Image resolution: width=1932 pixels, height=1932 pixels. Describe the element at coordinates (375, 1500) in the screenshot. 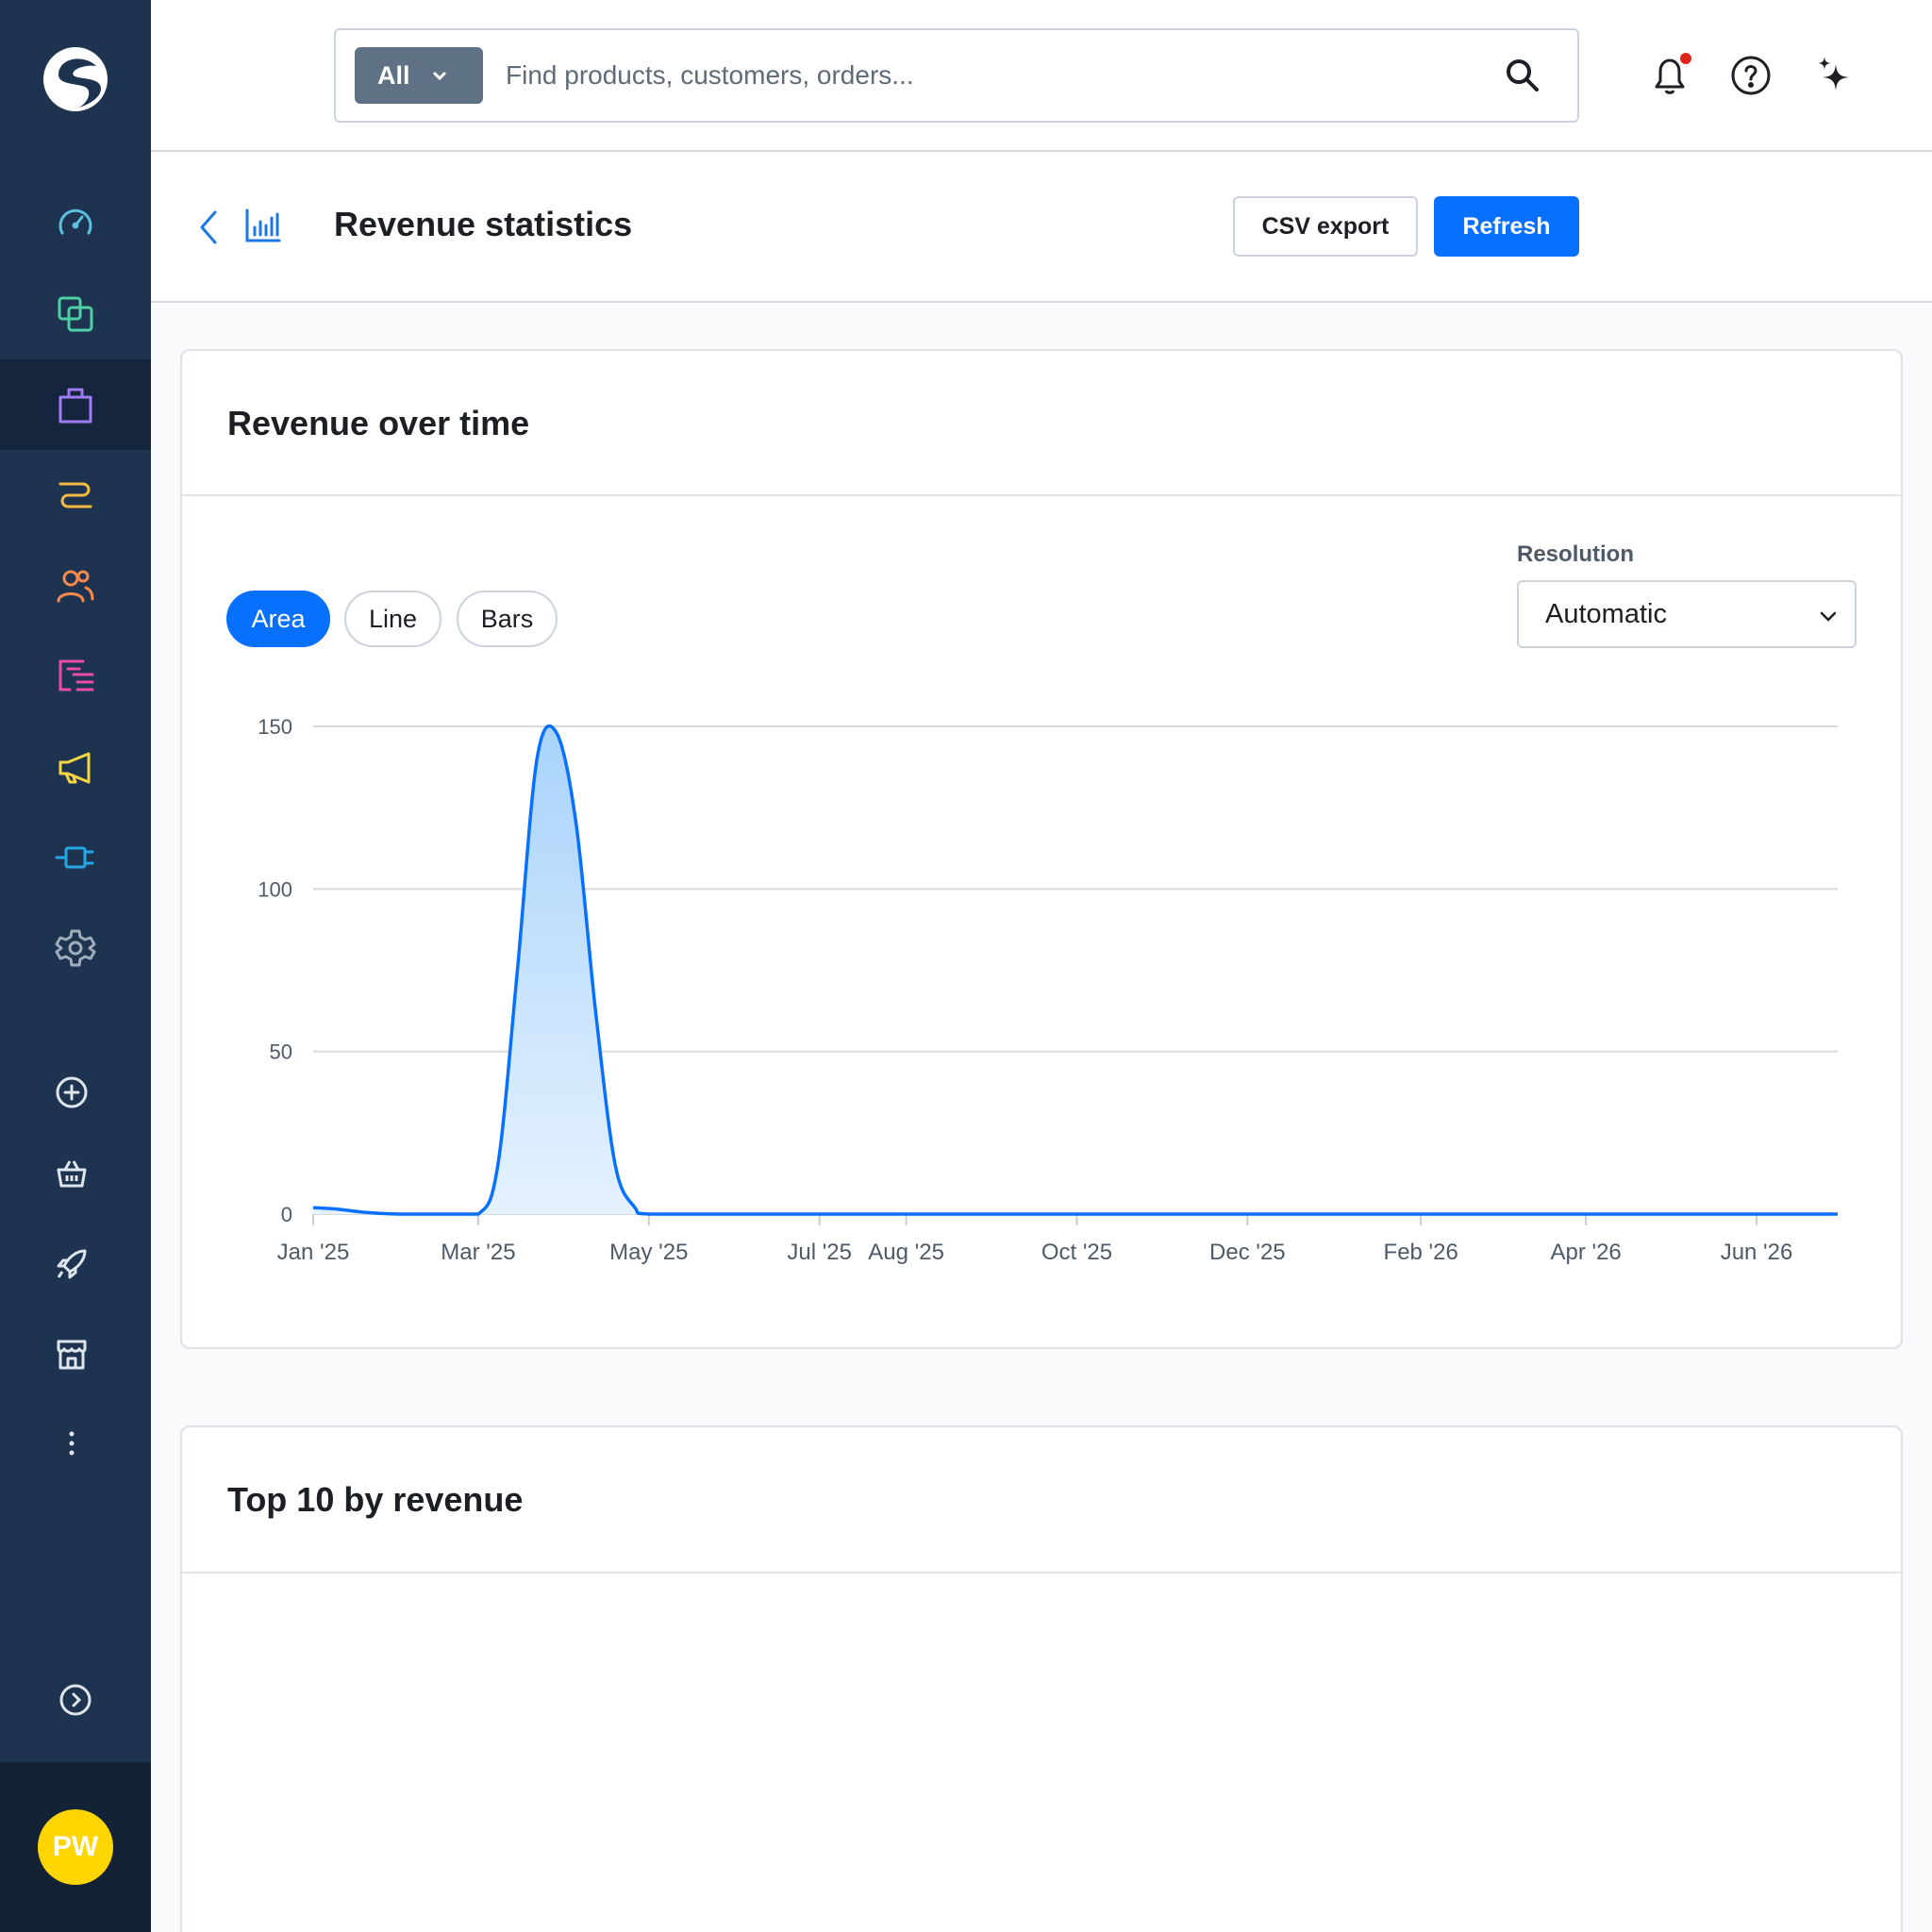

I see `top10-card-title: Top 10 by revenue` at that location.